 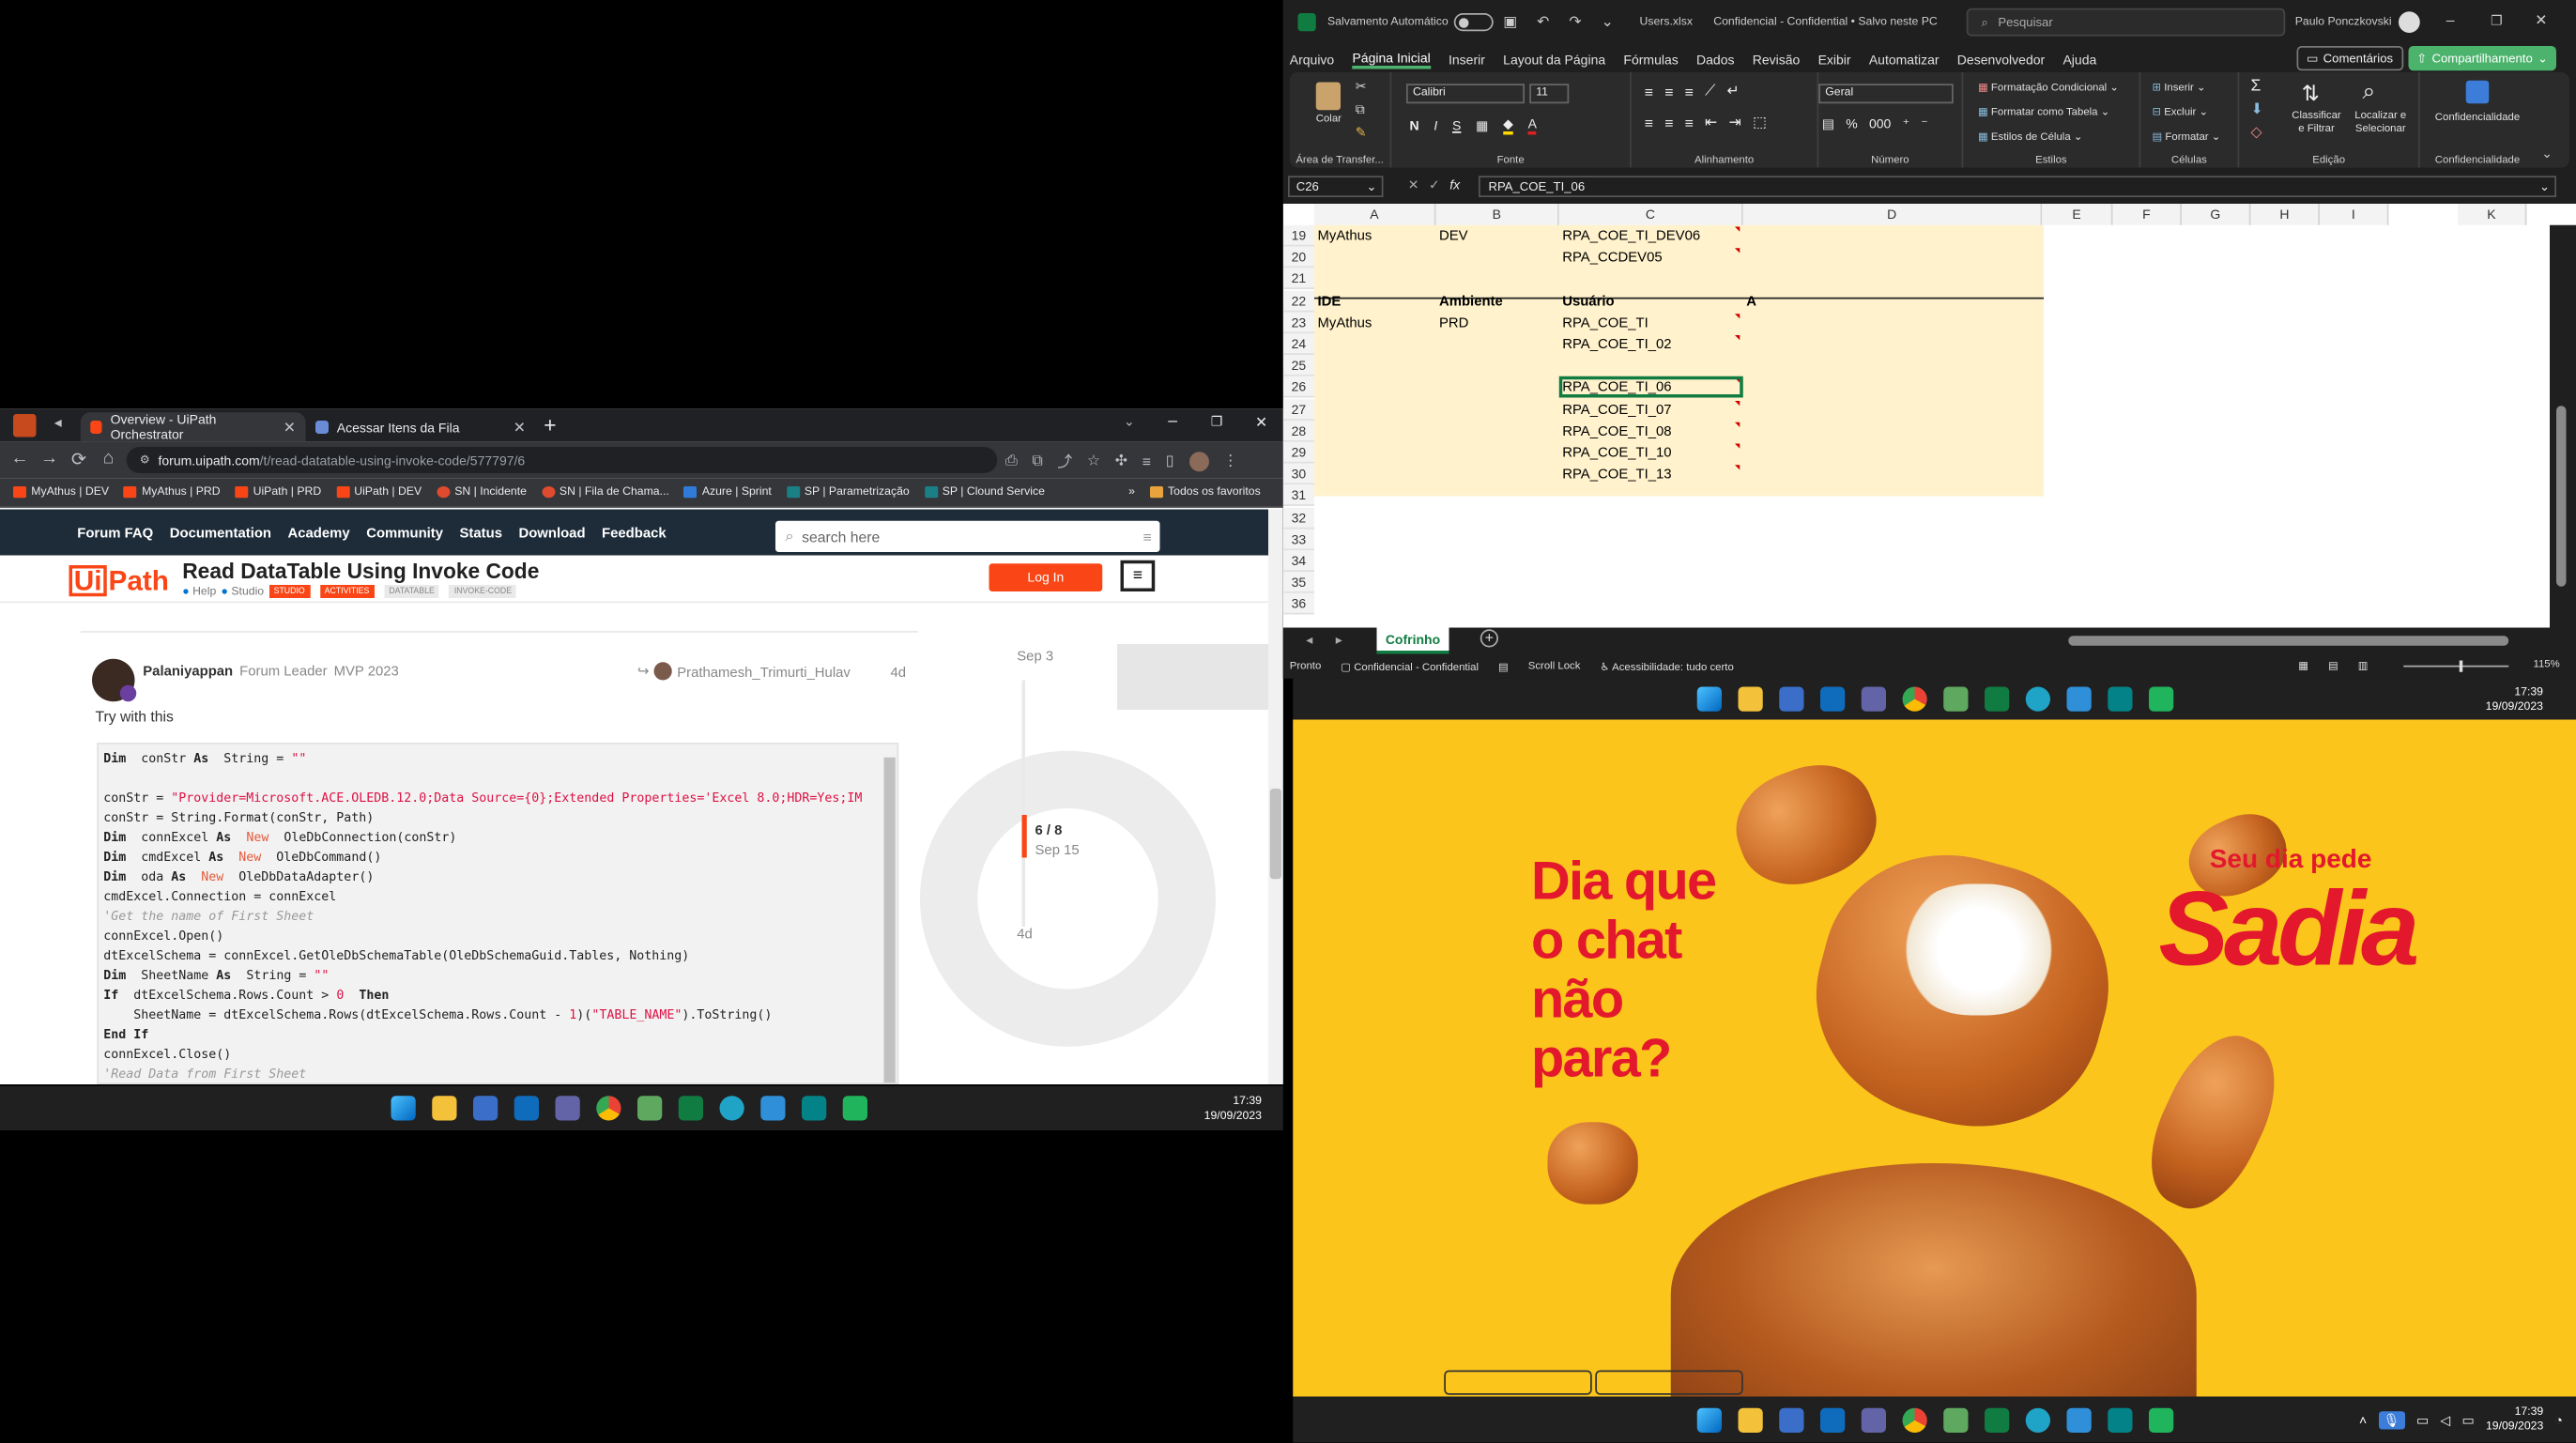 I want to click on page-layout-icon: ▤, so click(x=2333, y=665).